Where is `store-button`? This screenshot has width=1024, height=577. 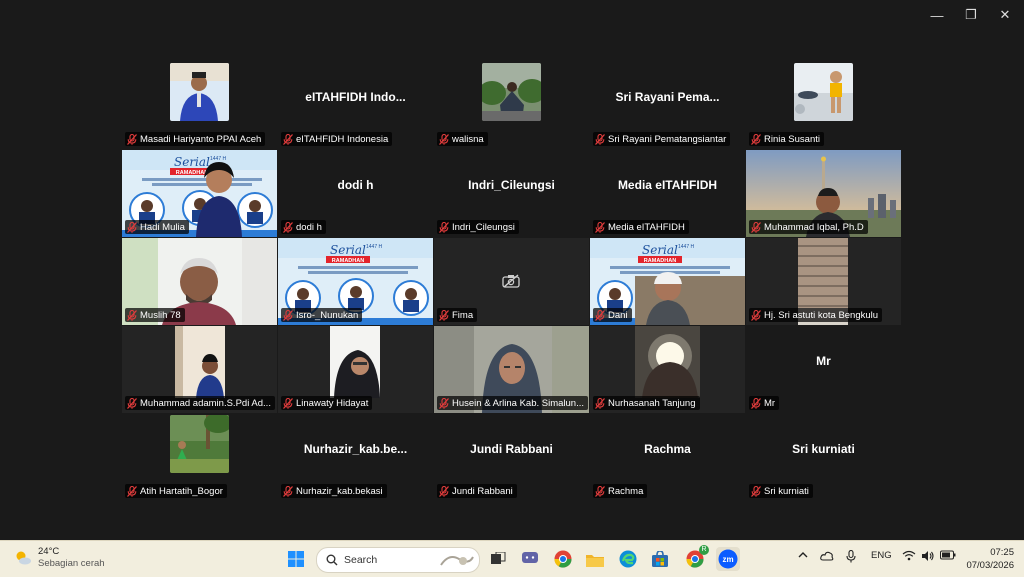 store-button is located at coordinates (660, 559).